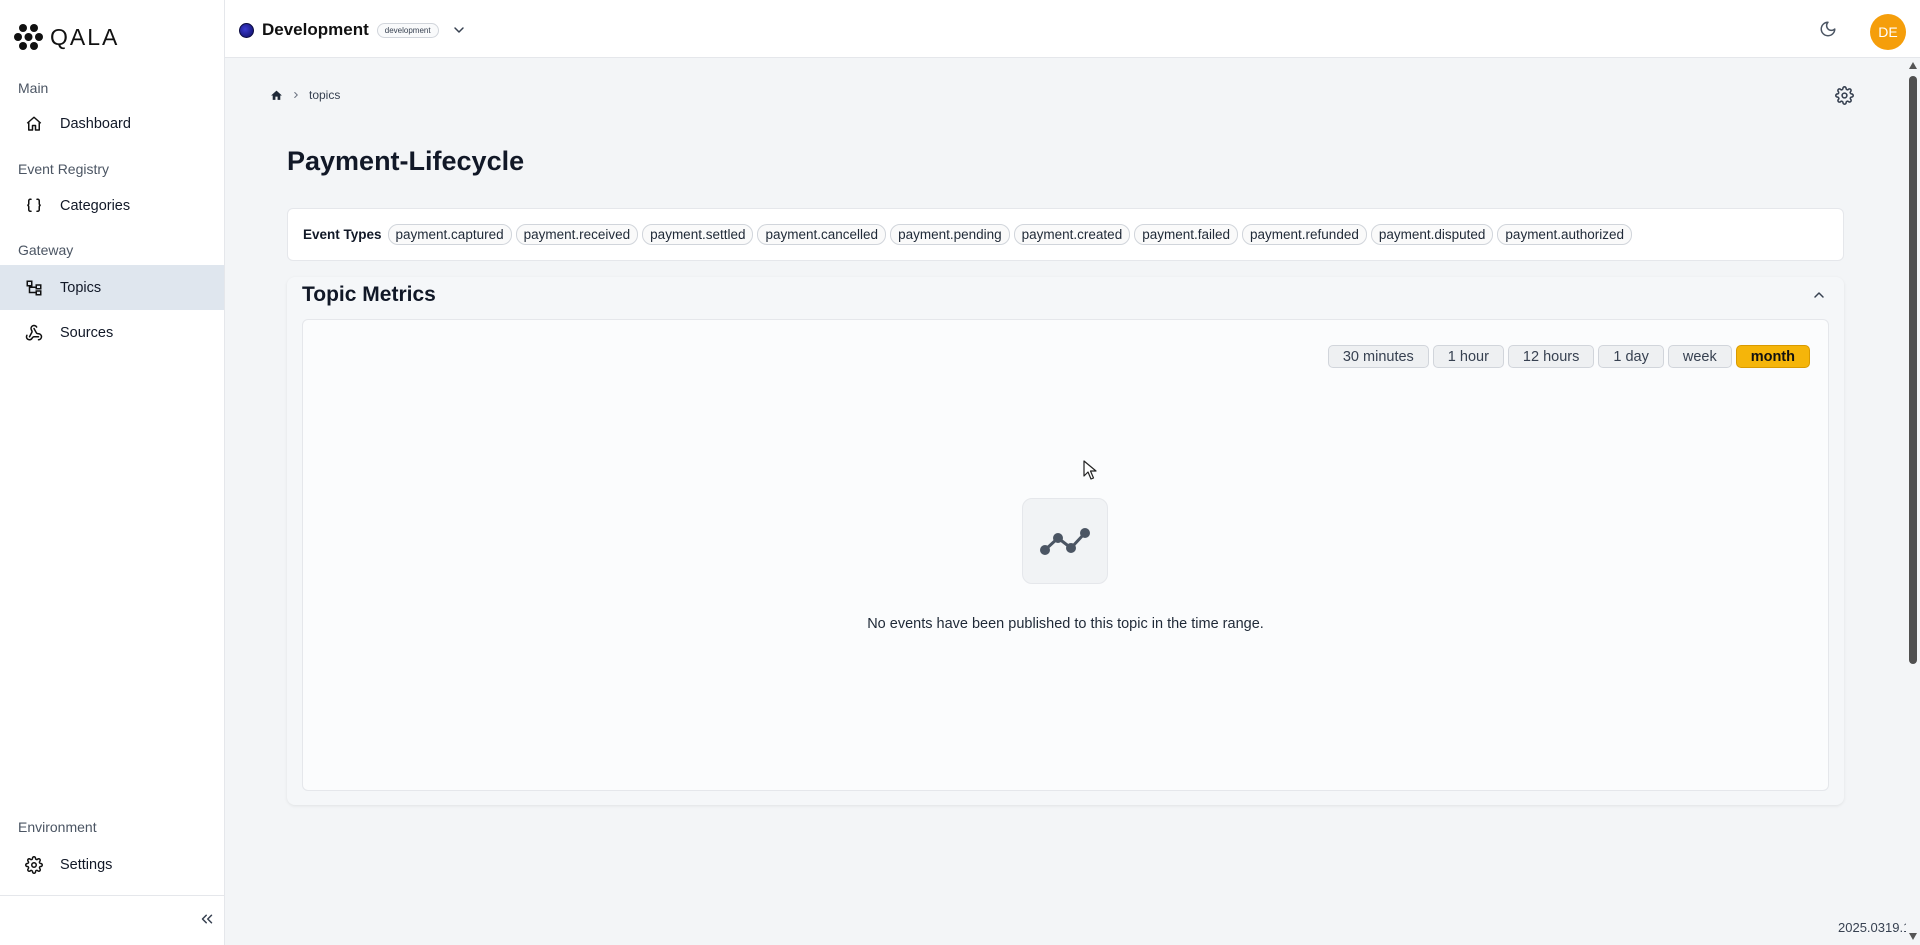 The image size is (1920, 945). I want to click on breadcrumb-home-link, so click(276, 95).